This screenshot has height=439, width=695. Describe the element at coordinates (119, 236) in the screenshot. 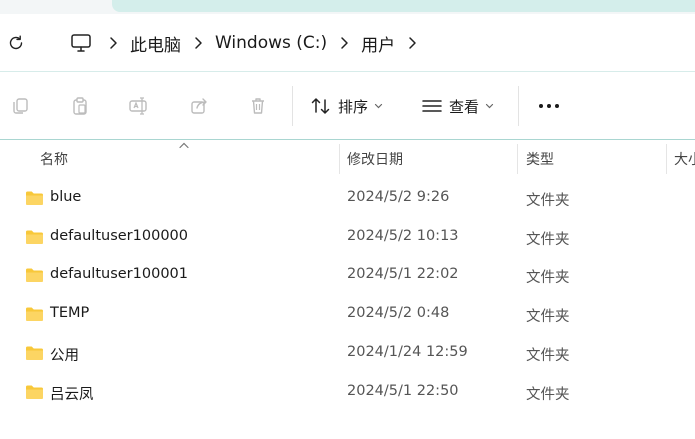

I see `file-name: defaultuser100000` at that location.